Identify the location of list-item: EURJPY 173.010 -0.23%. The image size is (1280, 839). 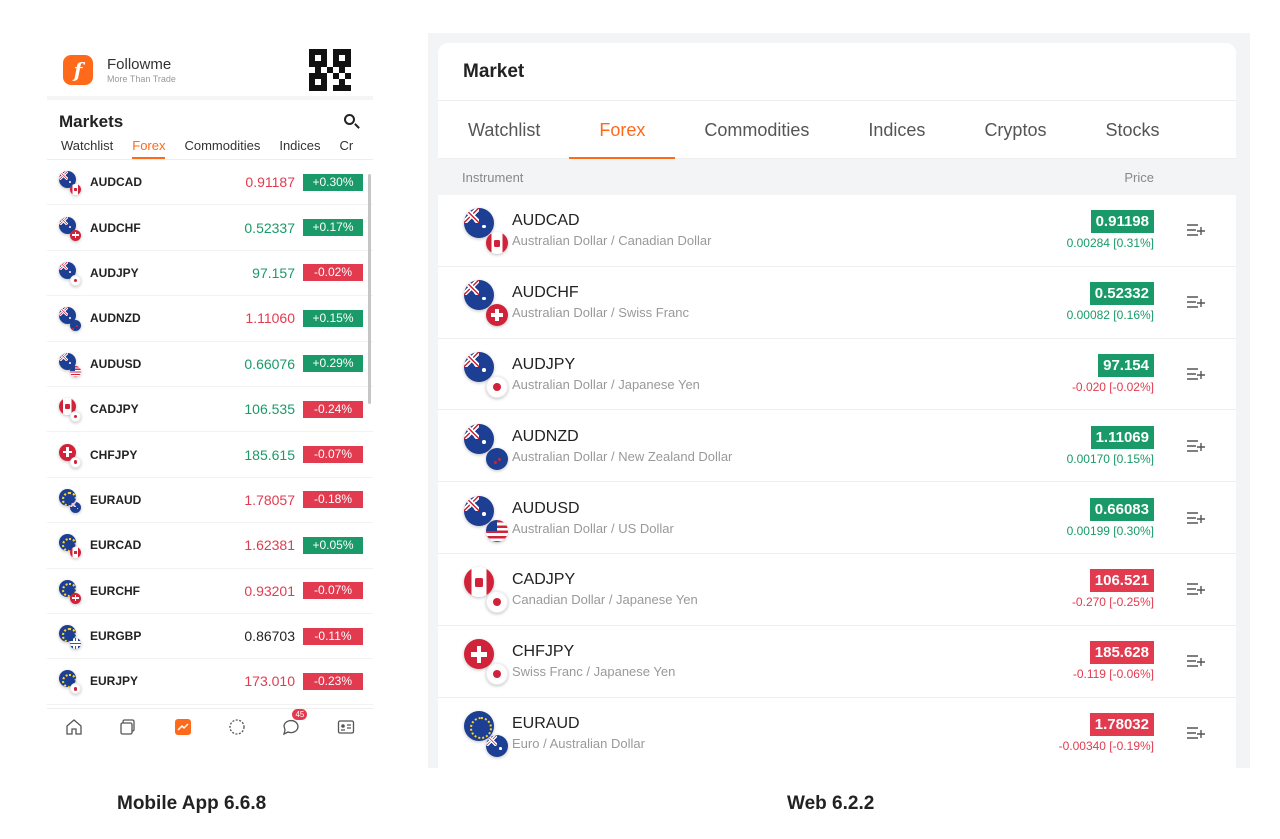
(210, 682).